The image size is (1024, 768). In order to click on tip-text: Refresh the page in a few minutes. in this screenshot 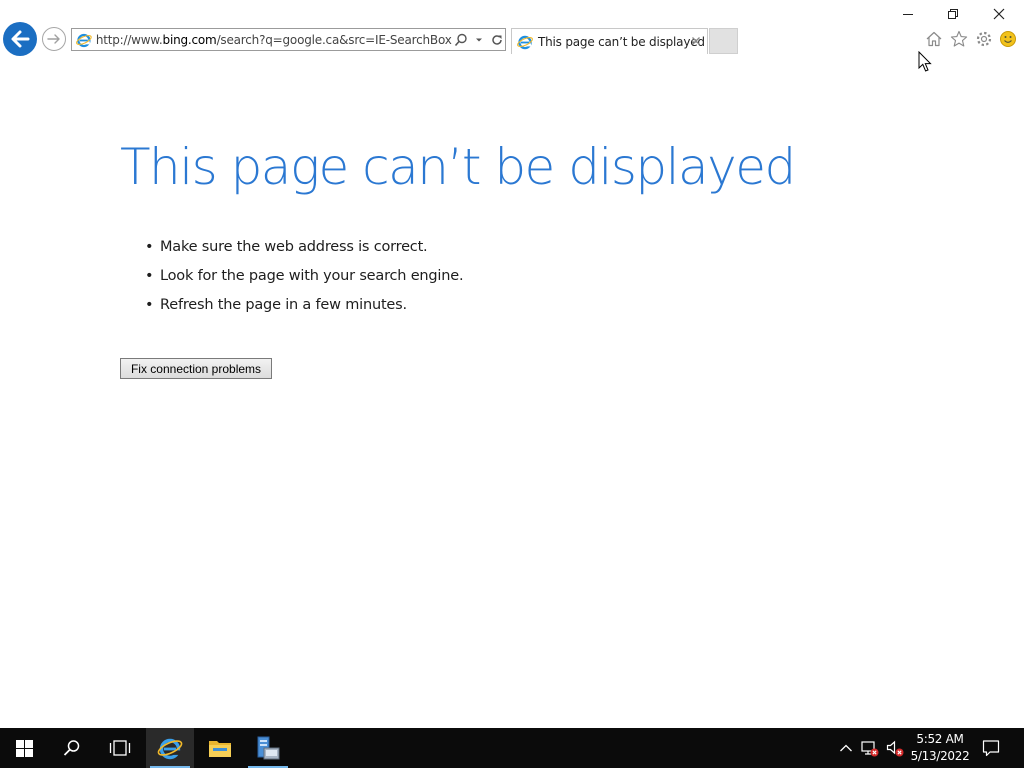, I will do `click(283, 305)`.